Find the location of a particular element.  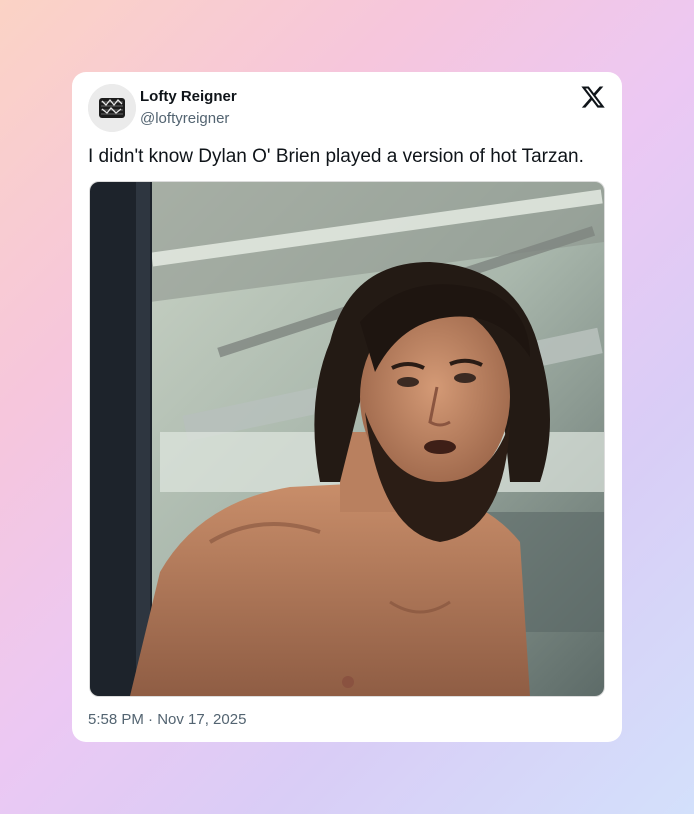

avatar-logo-icon is located at coordinates (112, 108).